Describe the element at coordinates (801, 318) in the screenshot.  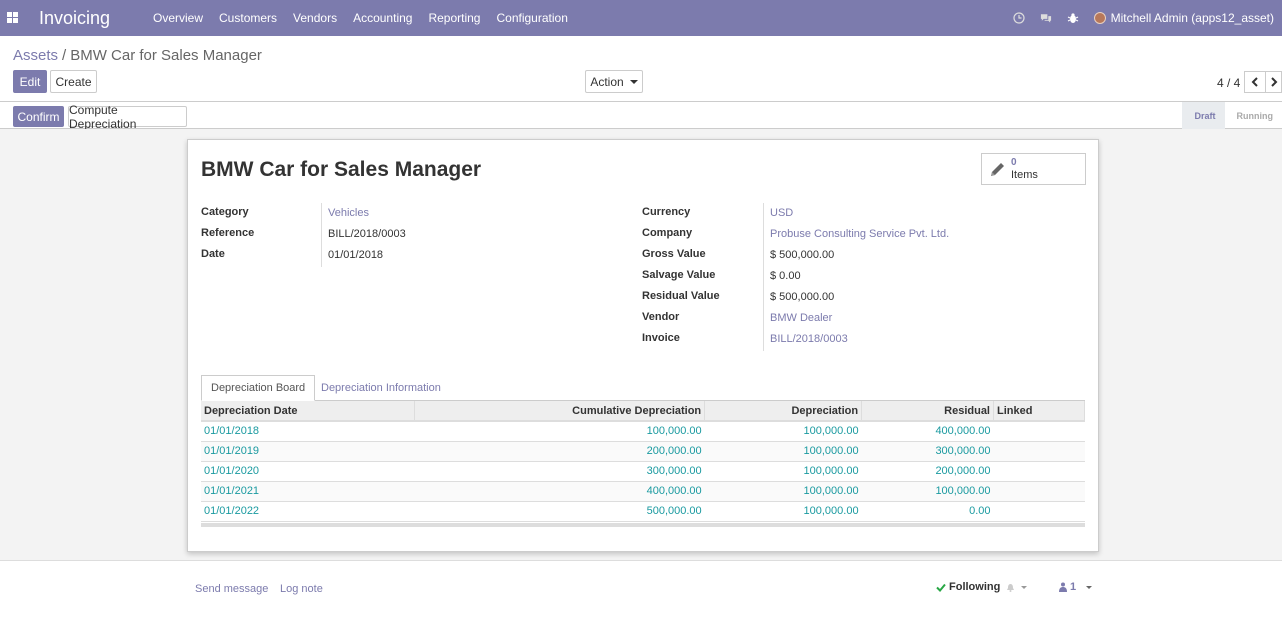
I see `field-vendor: BMW Dealer` at that location.